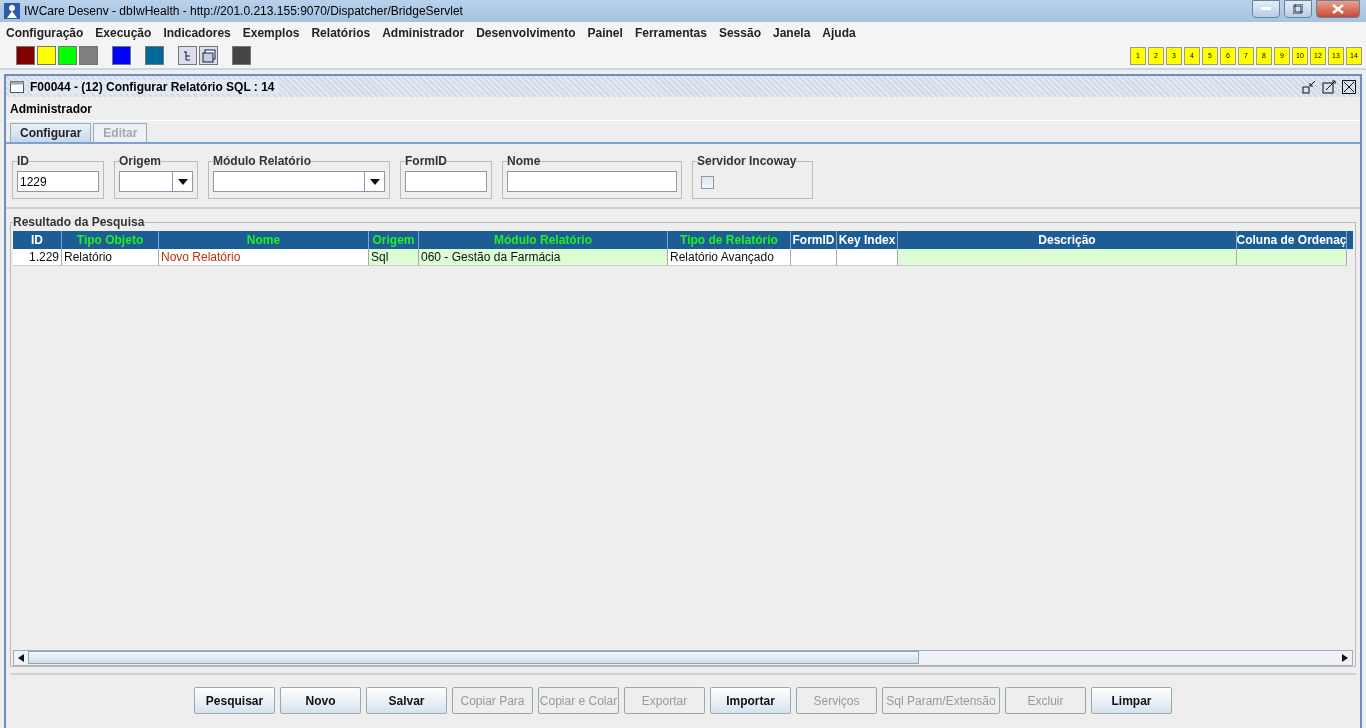 This screenshot has height=728, width=1366. Describe the element at coordinates (123, 32) in the screenshot. I see `menu-item: Execução` at that location.